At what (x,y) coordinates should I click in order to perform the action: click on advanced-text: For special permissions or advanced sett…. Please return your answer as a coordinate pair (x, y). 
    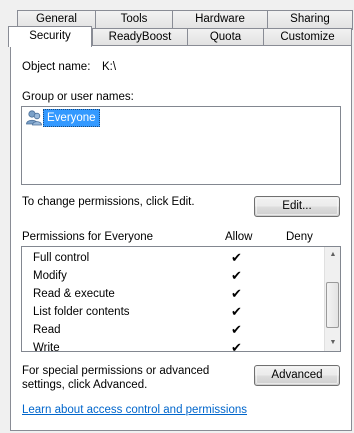
    Looking at the image, I should click on (116, 378).